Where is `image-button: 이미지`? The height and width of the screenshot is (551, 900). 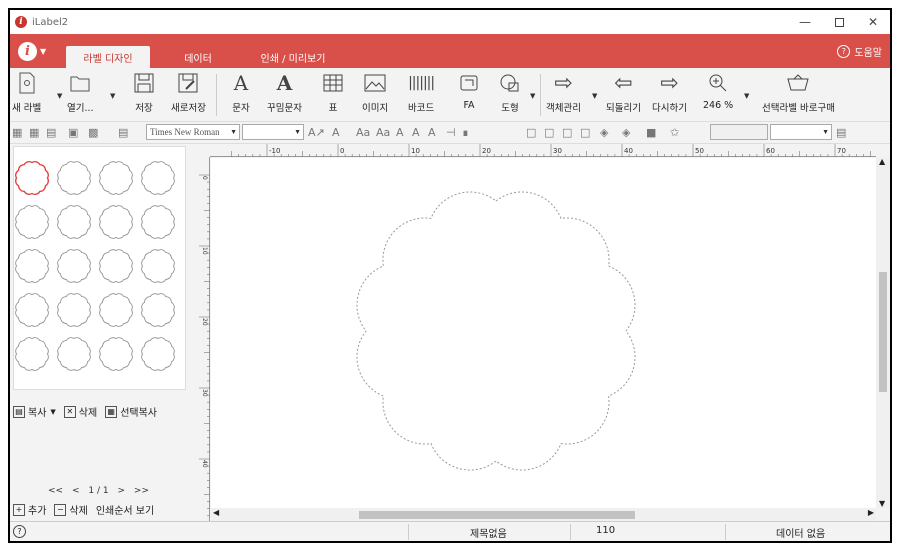 image-button: 이미지 is located at coordinates (375, 92).